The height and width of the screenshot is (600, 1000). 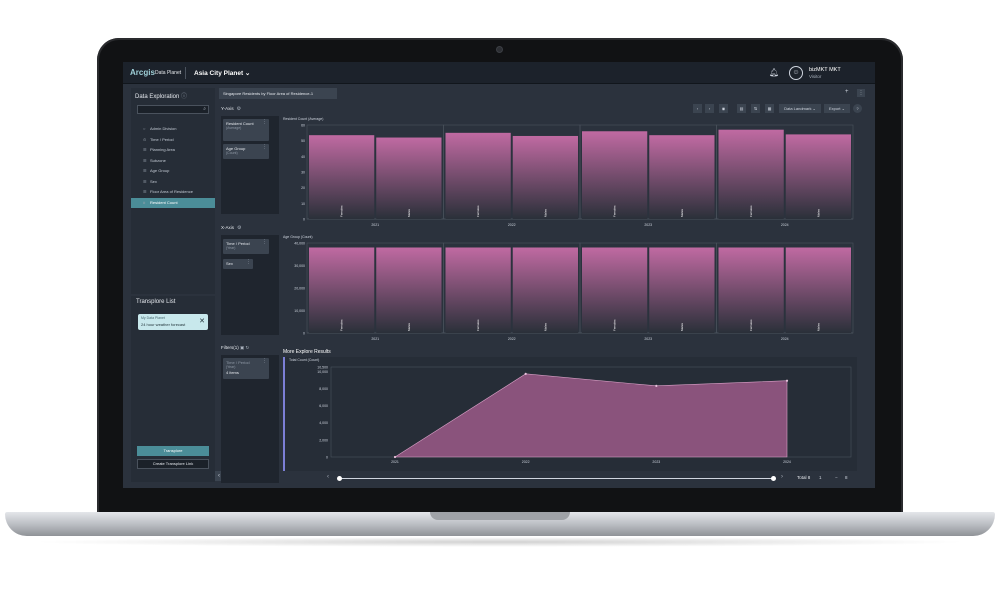 What do you see at coordinates (755, 108) in the screenshot?
I see `sort-icon: ⇅` at bounding box center [755, 108].